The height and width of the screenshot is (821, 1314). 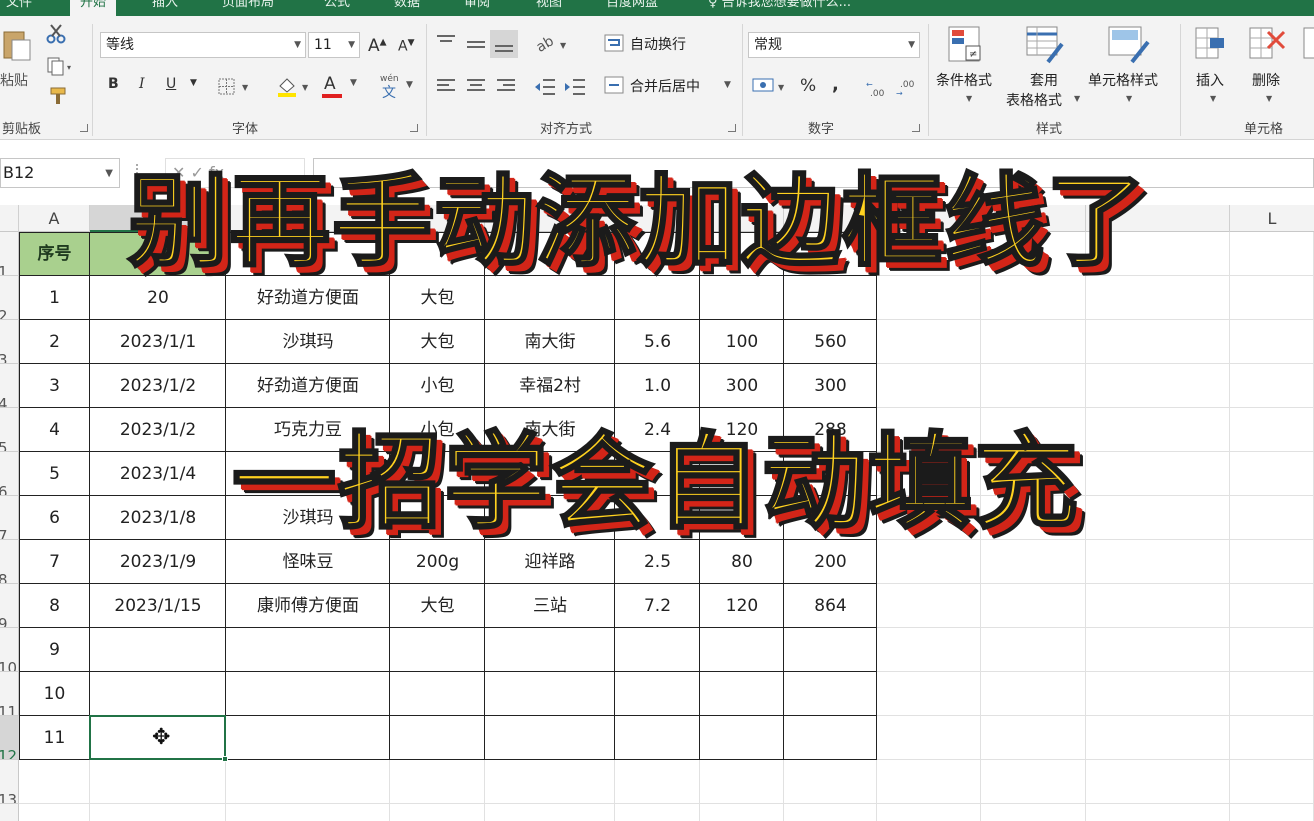 What do you see at coordinates (830, 562) in the screenshot?
I see `table-cell: 200` at bounding box center [830, 562].